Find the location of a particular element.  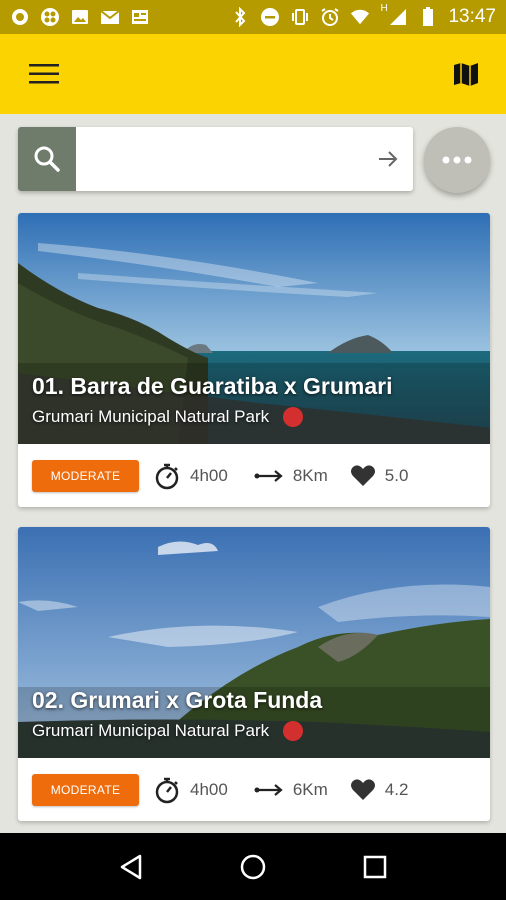

app-bar is located at coordinates (253, 74).